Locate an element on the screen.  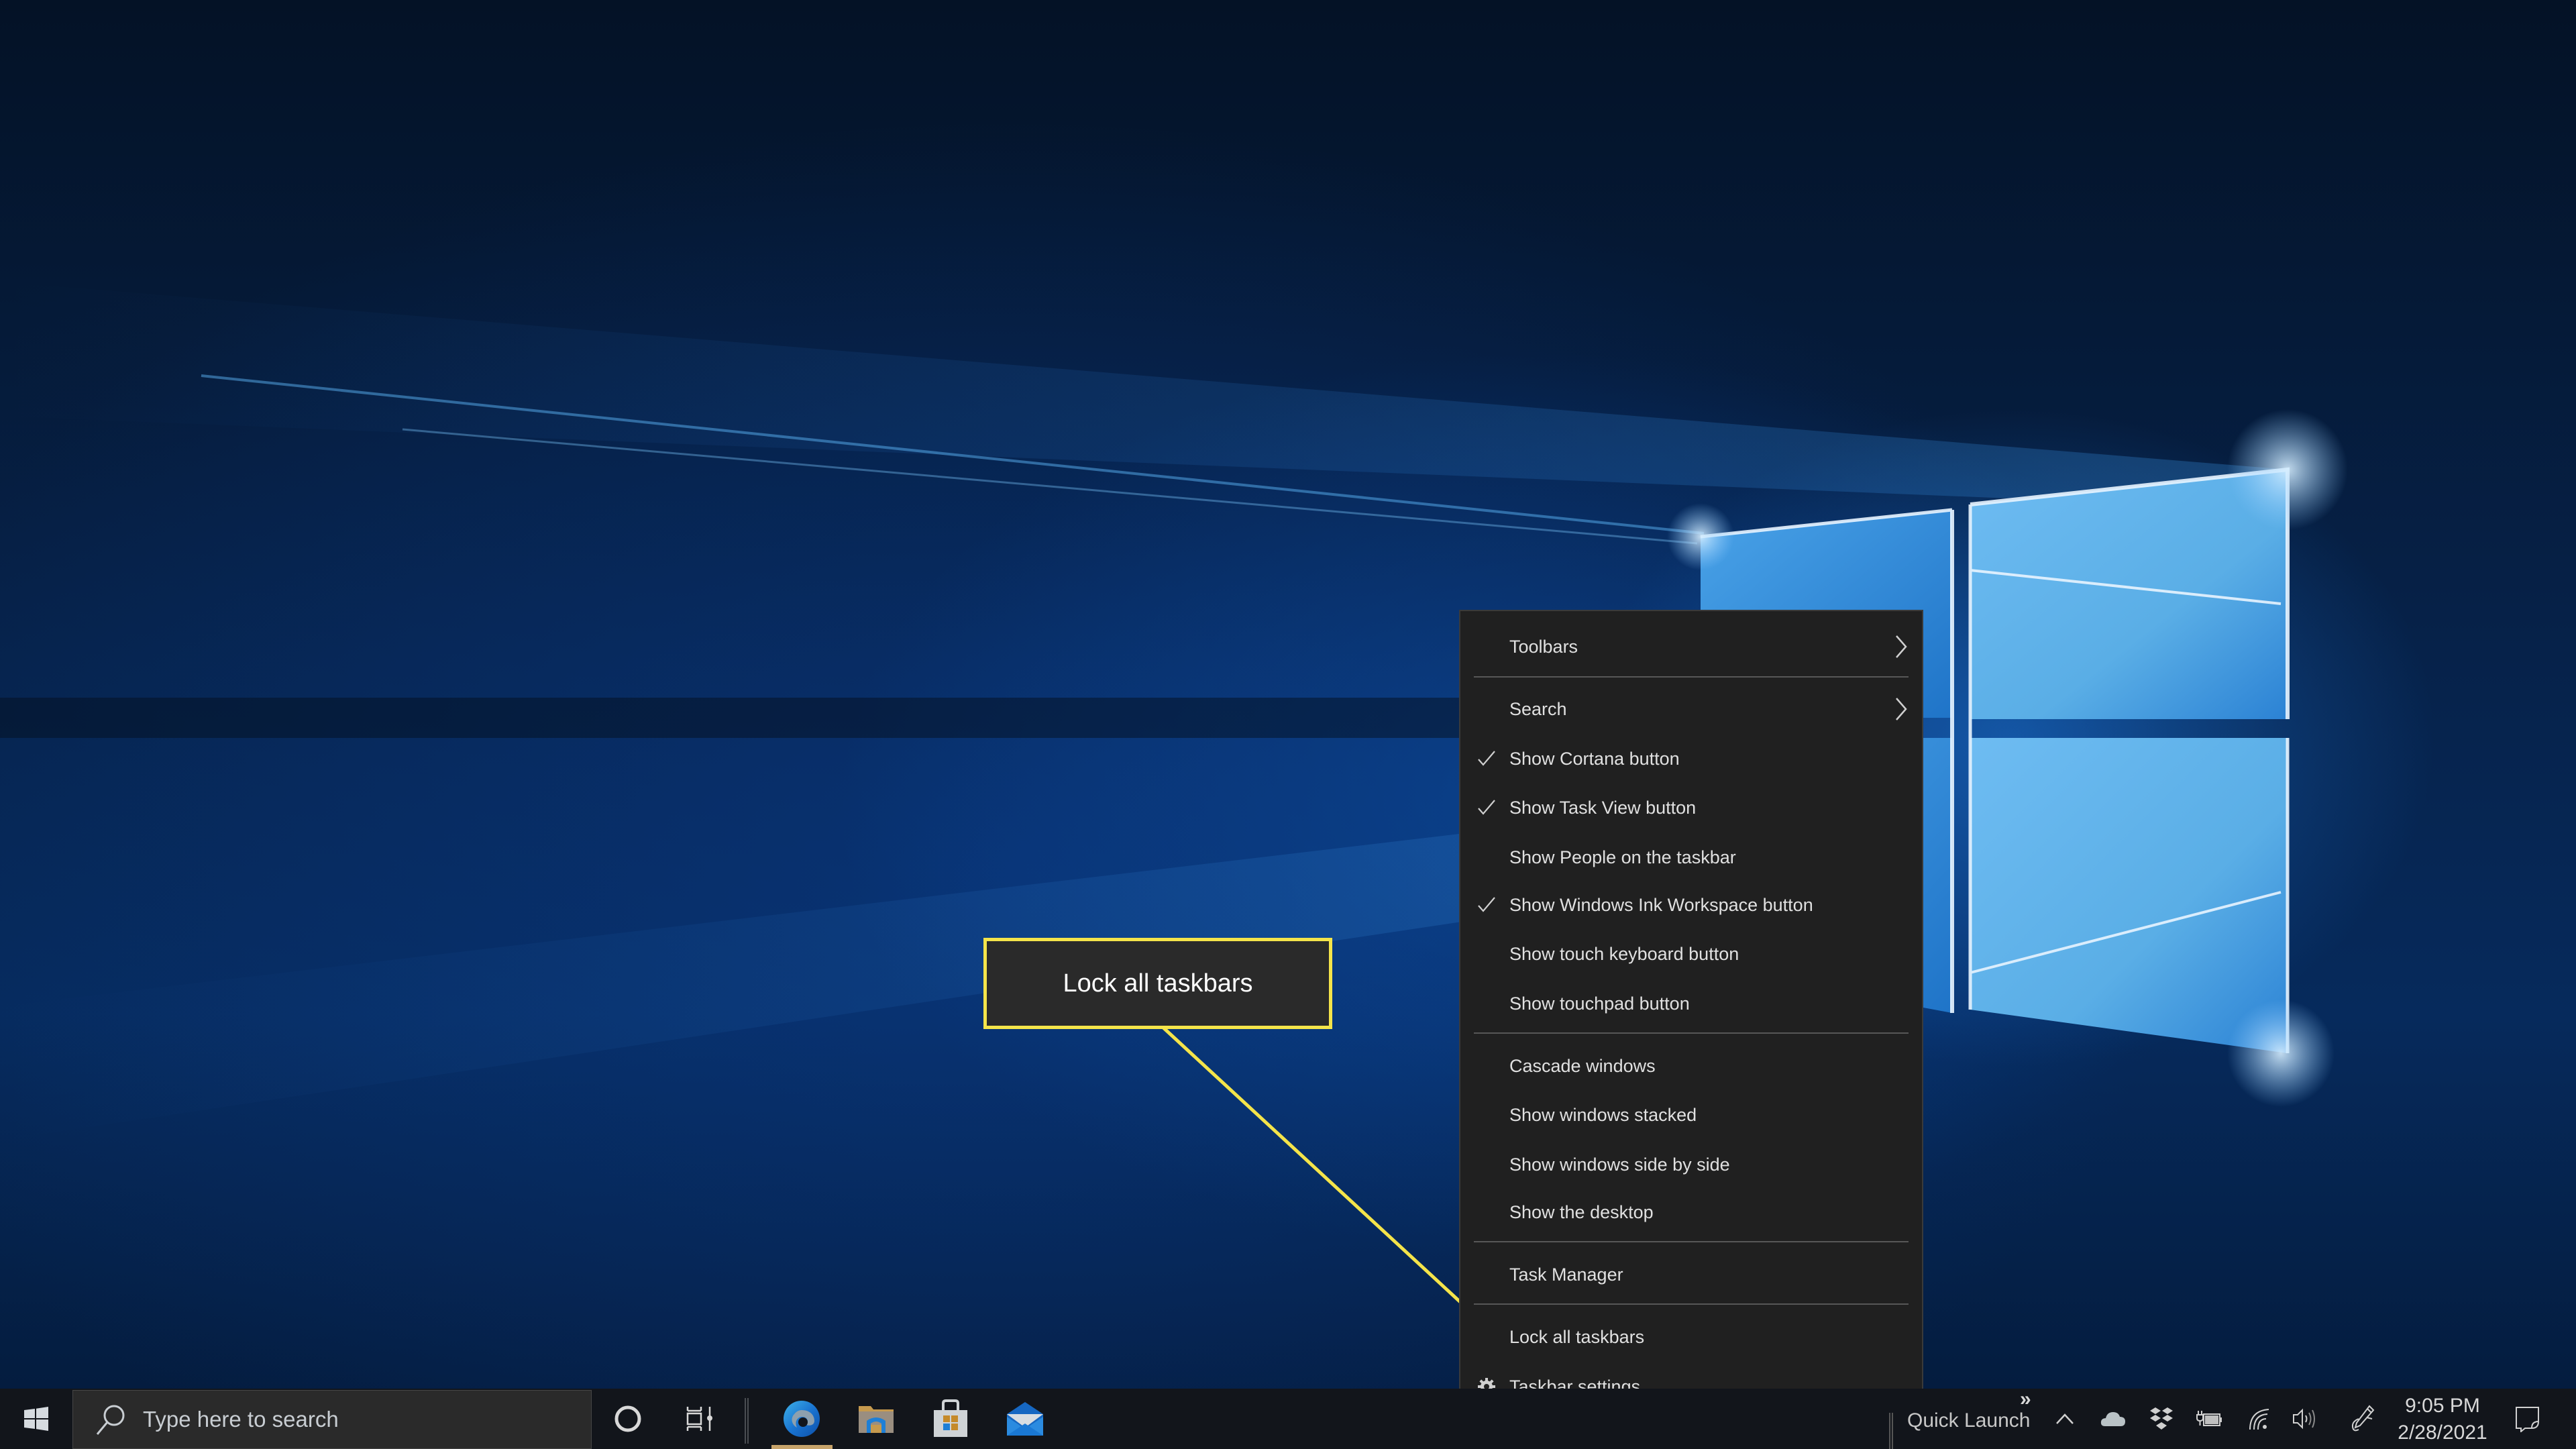
cortana-button is located at coordinates (628, 1419).